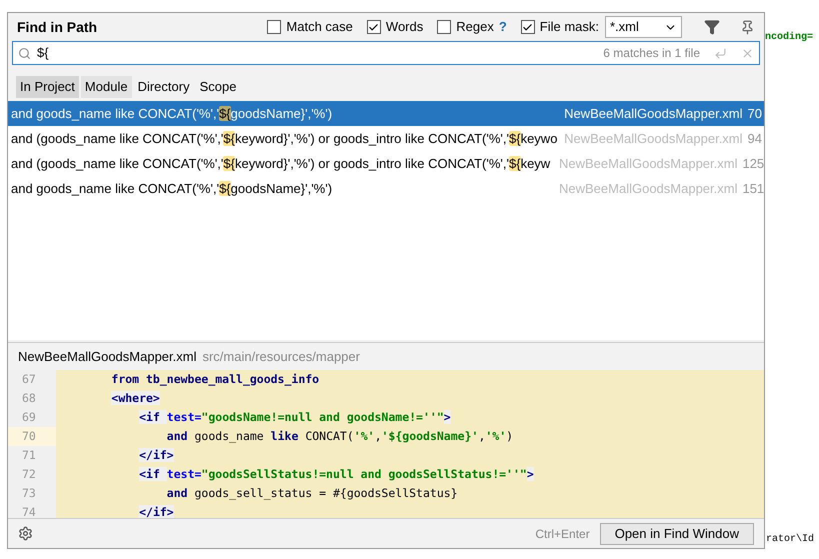 The image size is (819, 559). I want to click on option-label: File mask:, so click(569, 27).